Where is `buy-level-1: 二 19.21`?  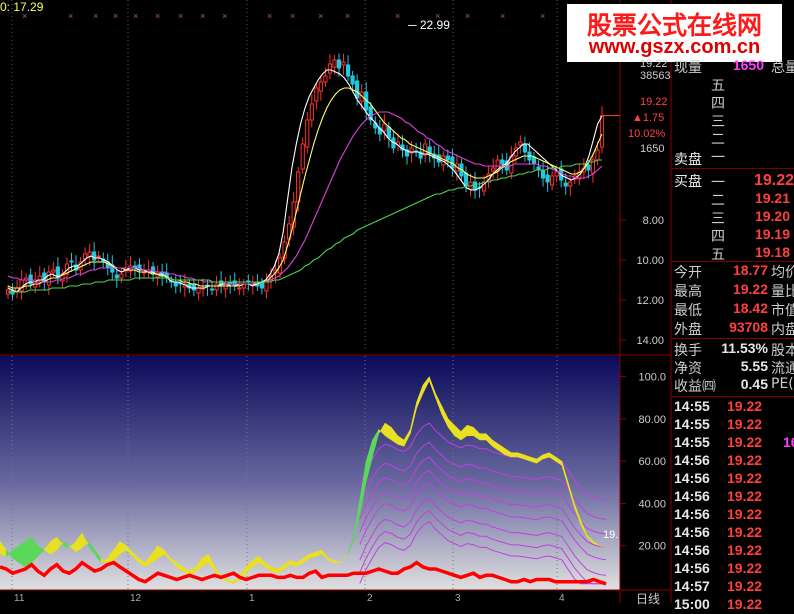 buy-level-1: 二 19.21 is located at coordinates (732, 199).